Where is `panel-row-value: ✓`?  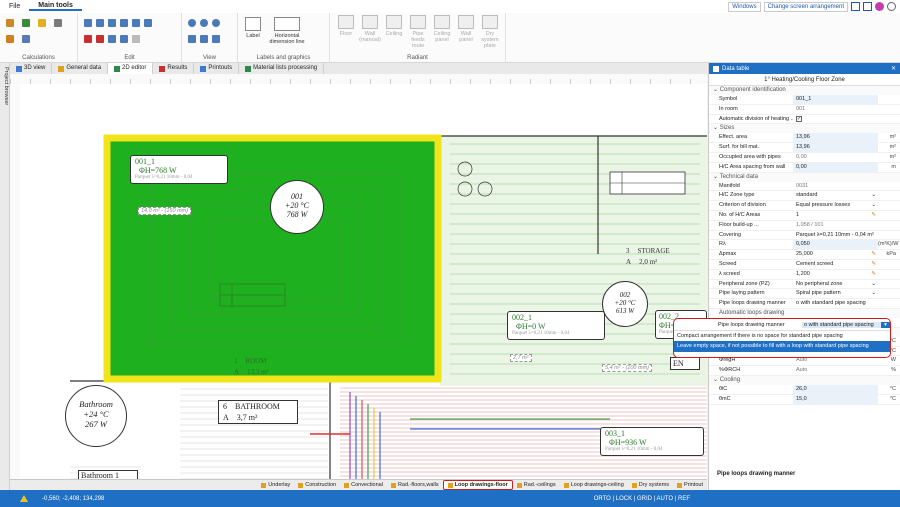 panel-row-value: ✓ is located at coordinates (835, 119).